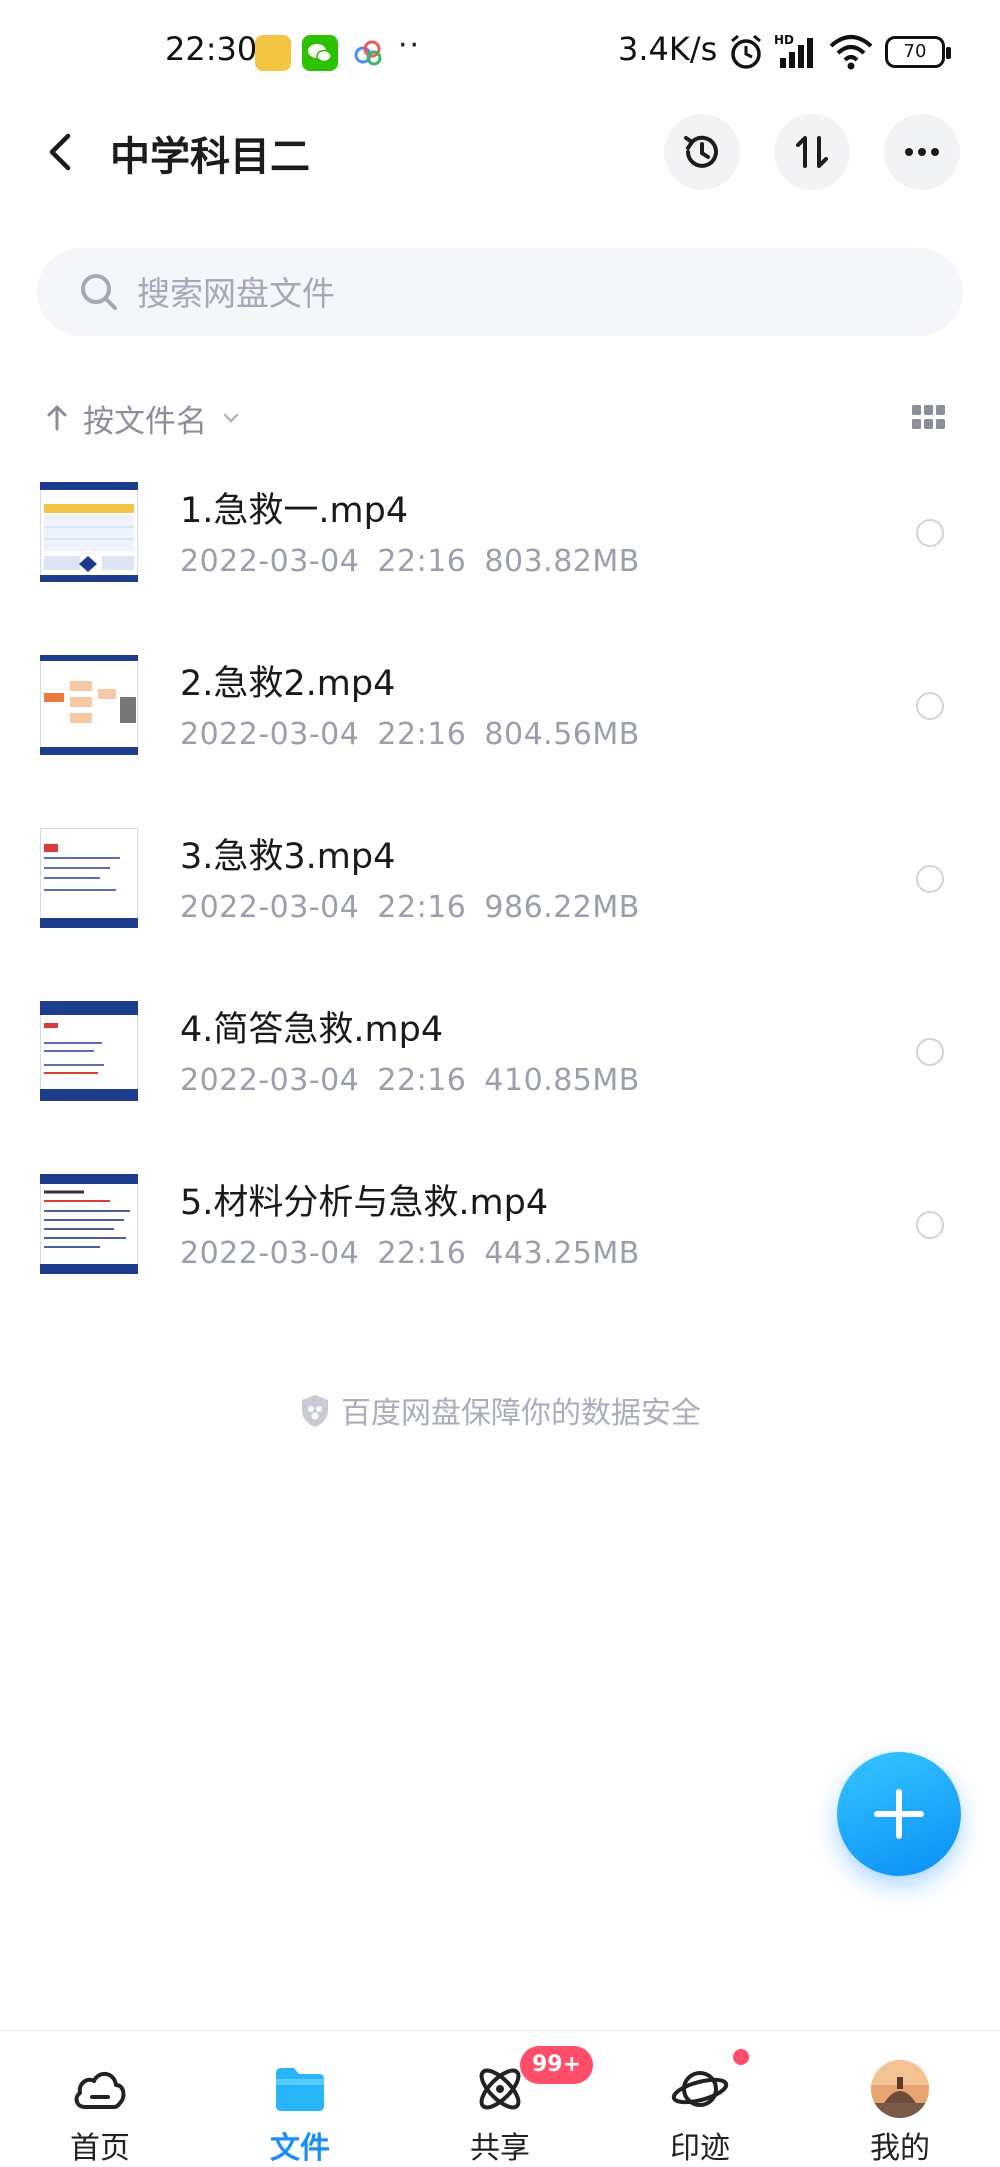 The width and height of the screenshot is (1000, 2167). I want to click on history-icon, so click(701, 151).